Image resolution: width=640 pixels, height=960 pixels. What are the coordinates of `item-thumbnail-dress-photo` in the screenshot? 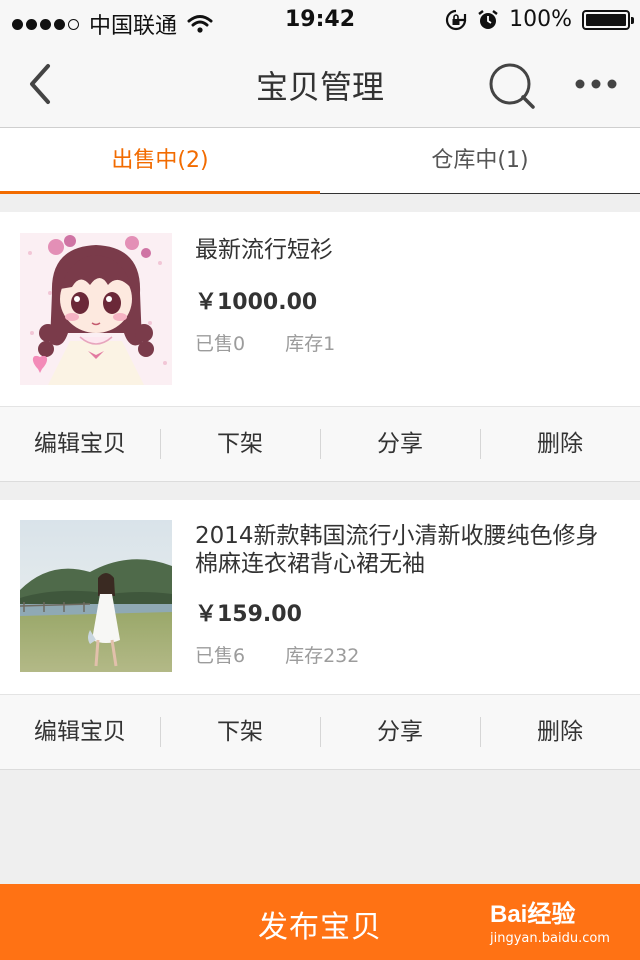 It's located at (96, 596).